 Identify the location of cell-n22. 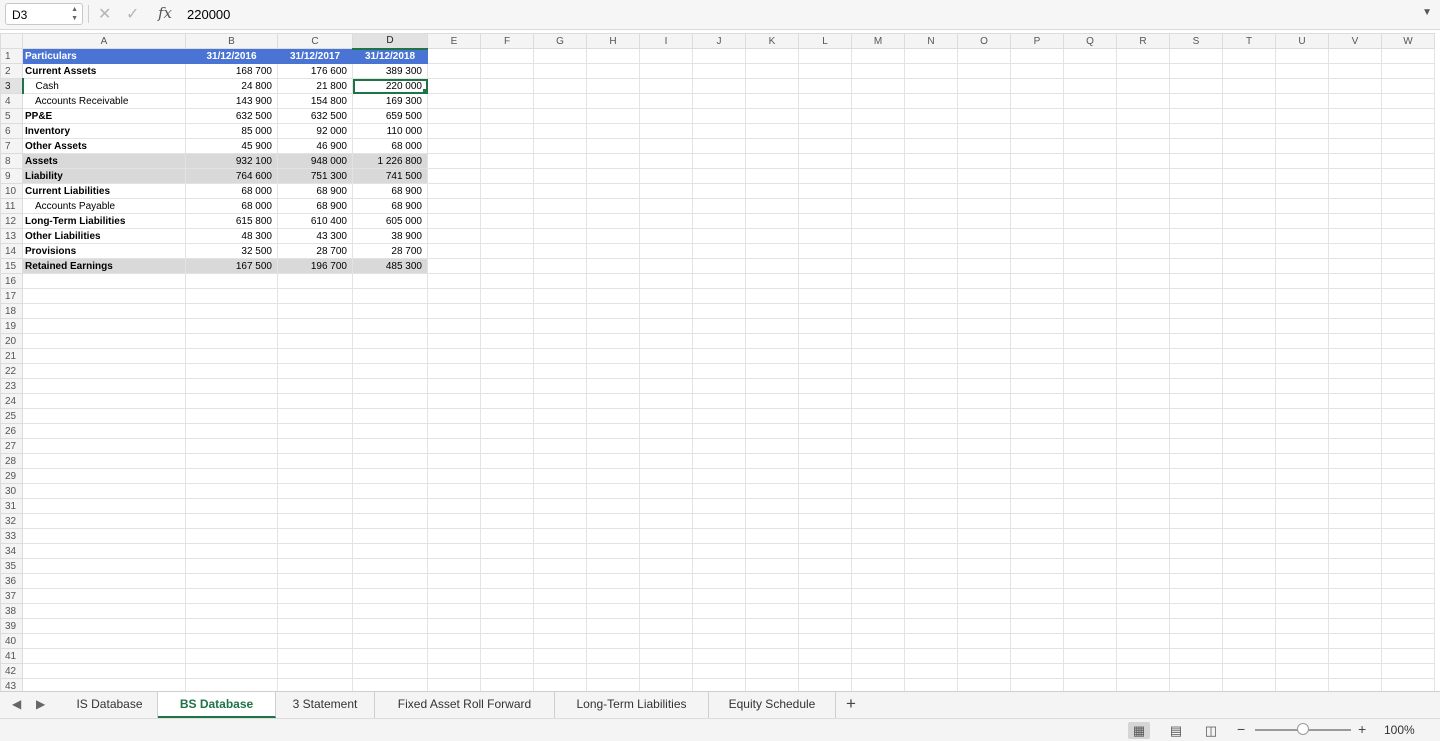
(931, 371).